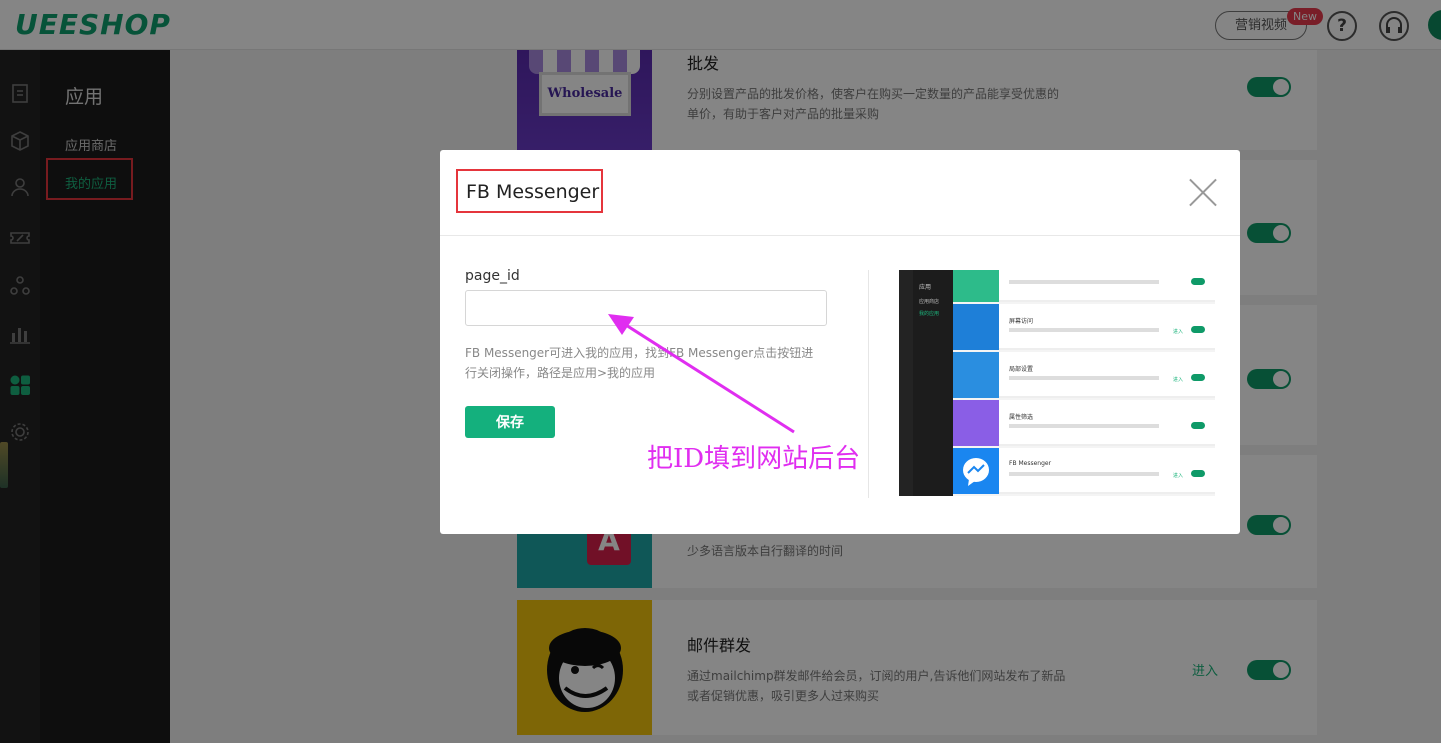 This screenshot has width=1441, height=743. What do you see at coordinates (1203, 193) in the screenshot?
I see `close-icon` at bounding box center [1203, 193].